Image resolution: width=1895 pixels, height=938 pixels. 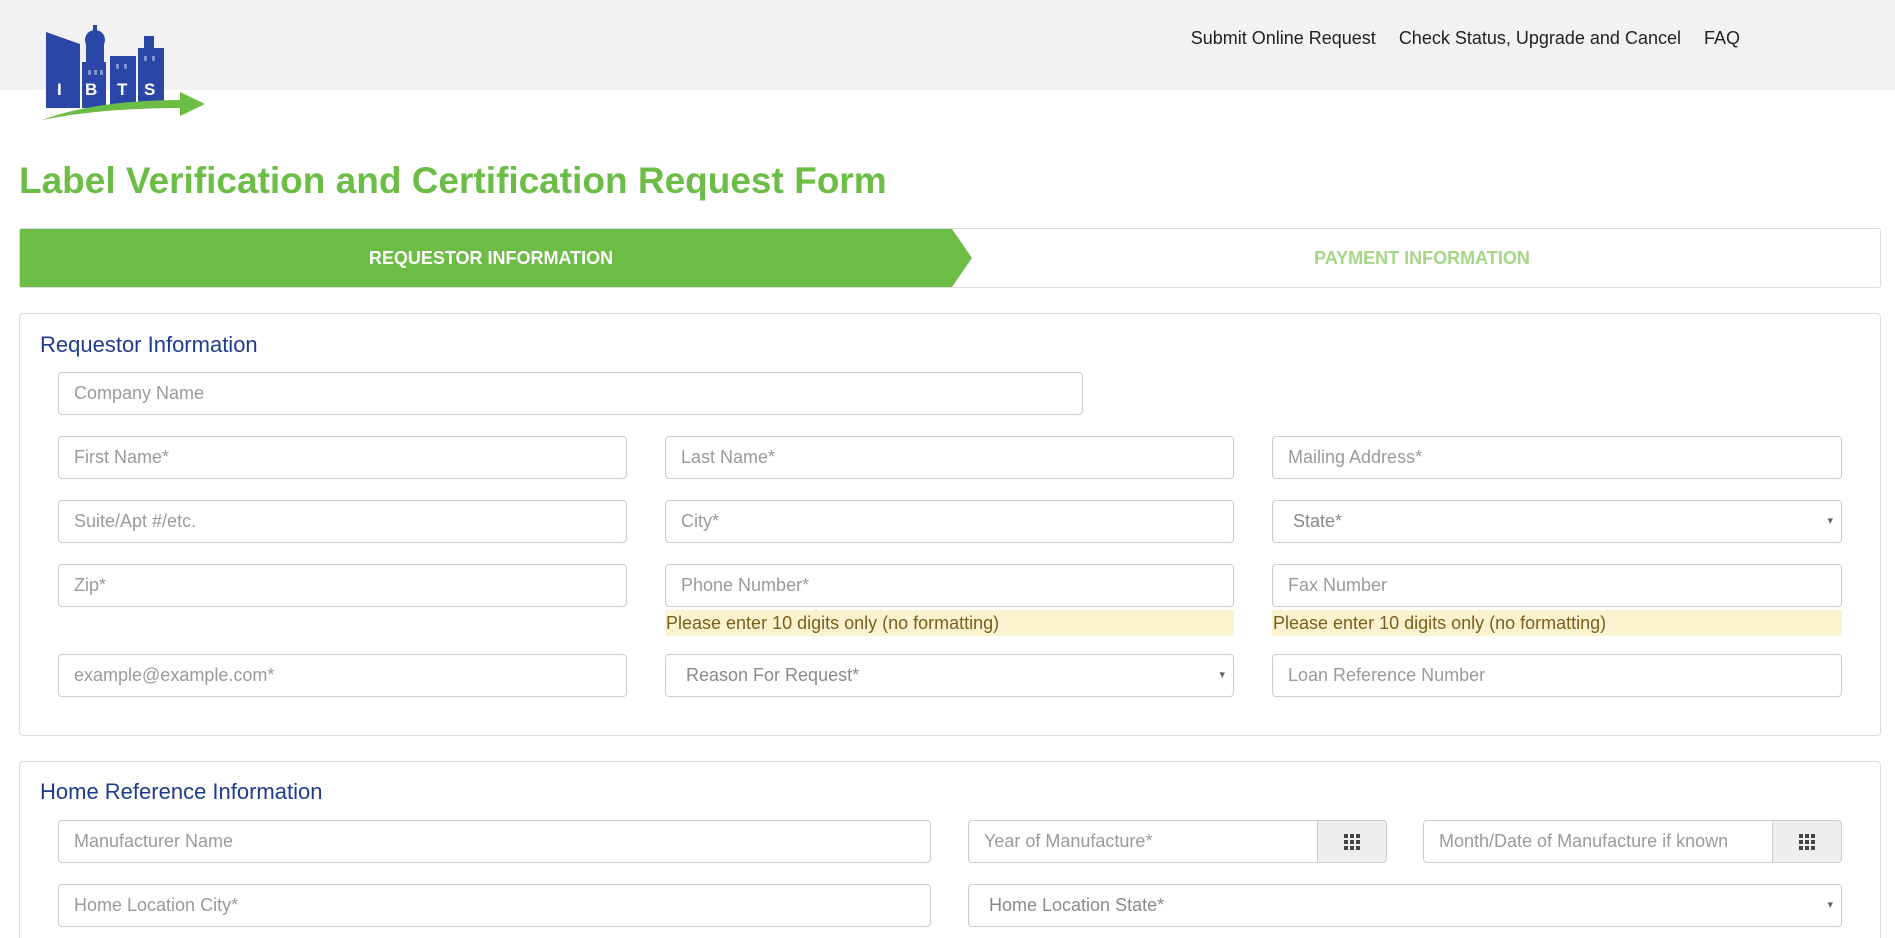 What do you see at coordinates (494, 841) in the screenshot?
I see `manufacturer-name-input` at bounding box center [494, 841].